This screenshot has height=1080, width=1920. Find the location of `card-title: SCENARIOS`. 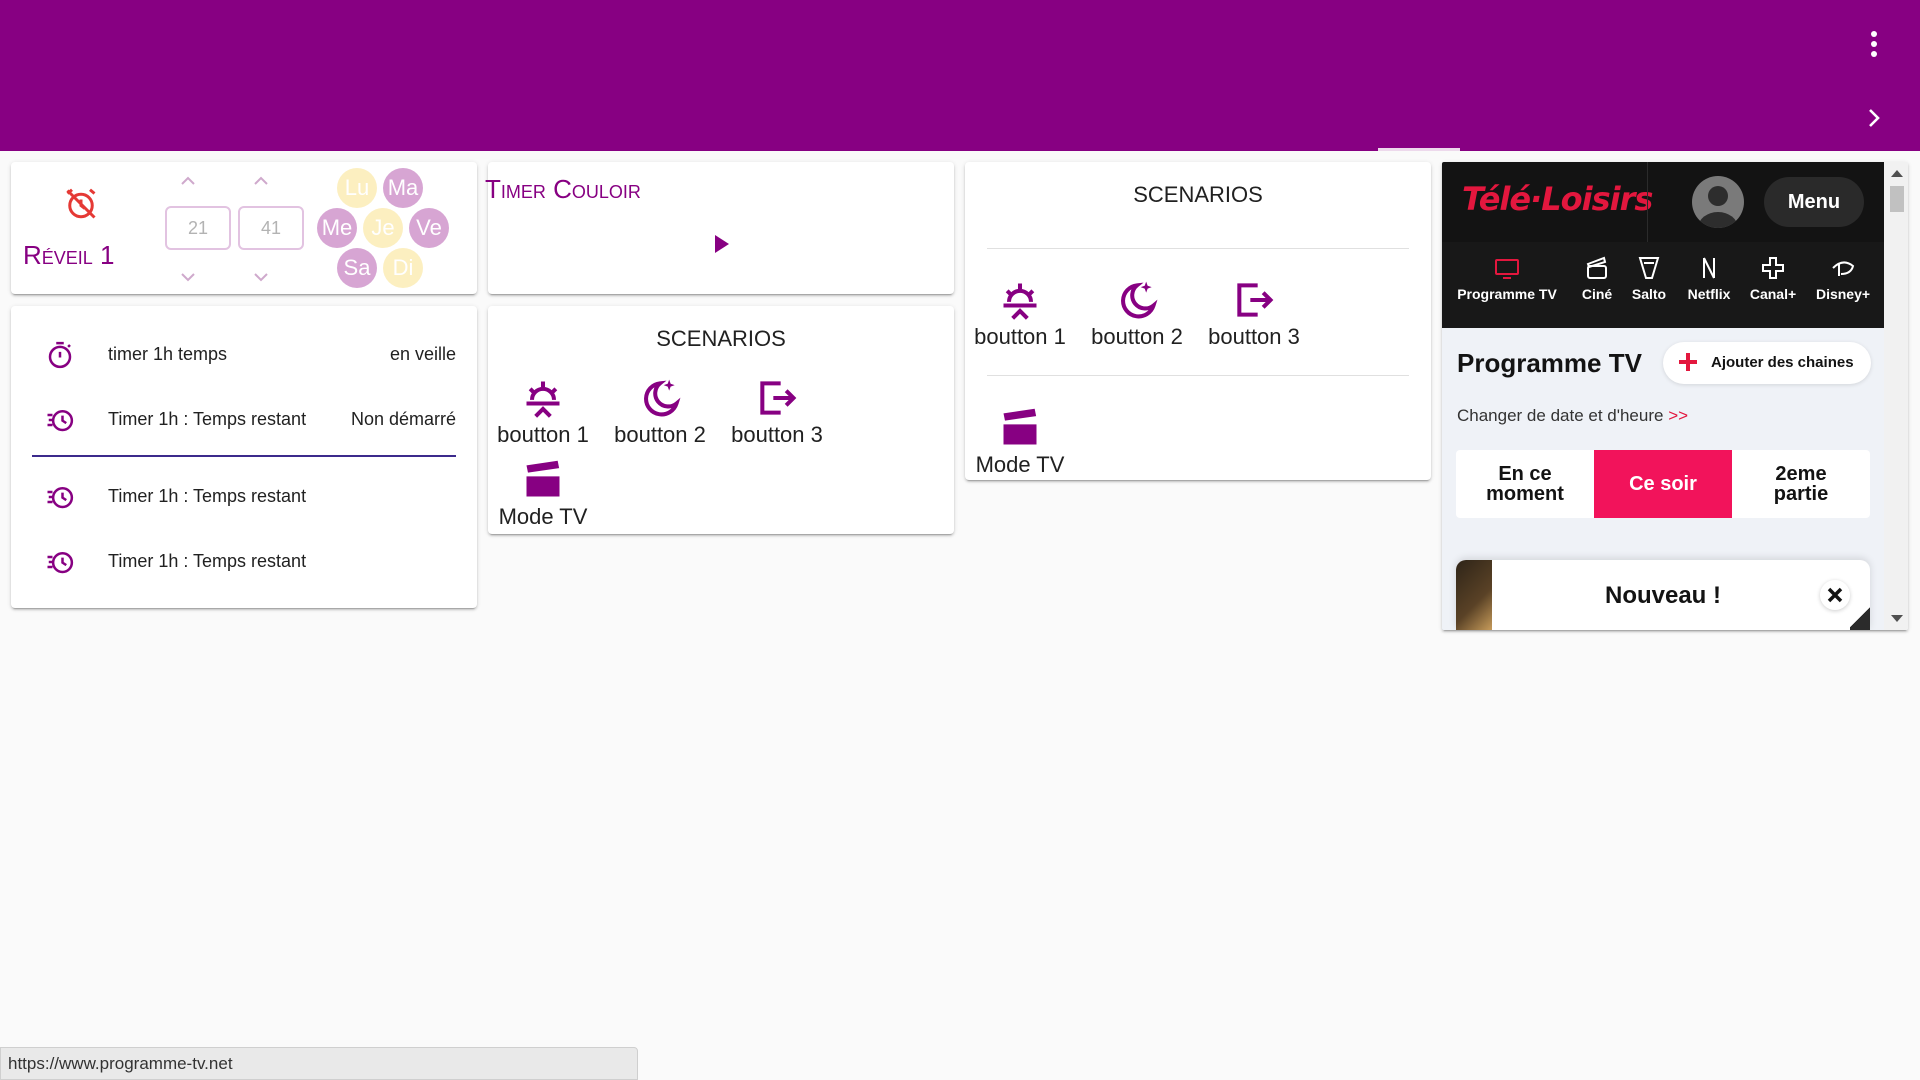

card-title: SCENARIOS is located at coordinates (1198, 194).